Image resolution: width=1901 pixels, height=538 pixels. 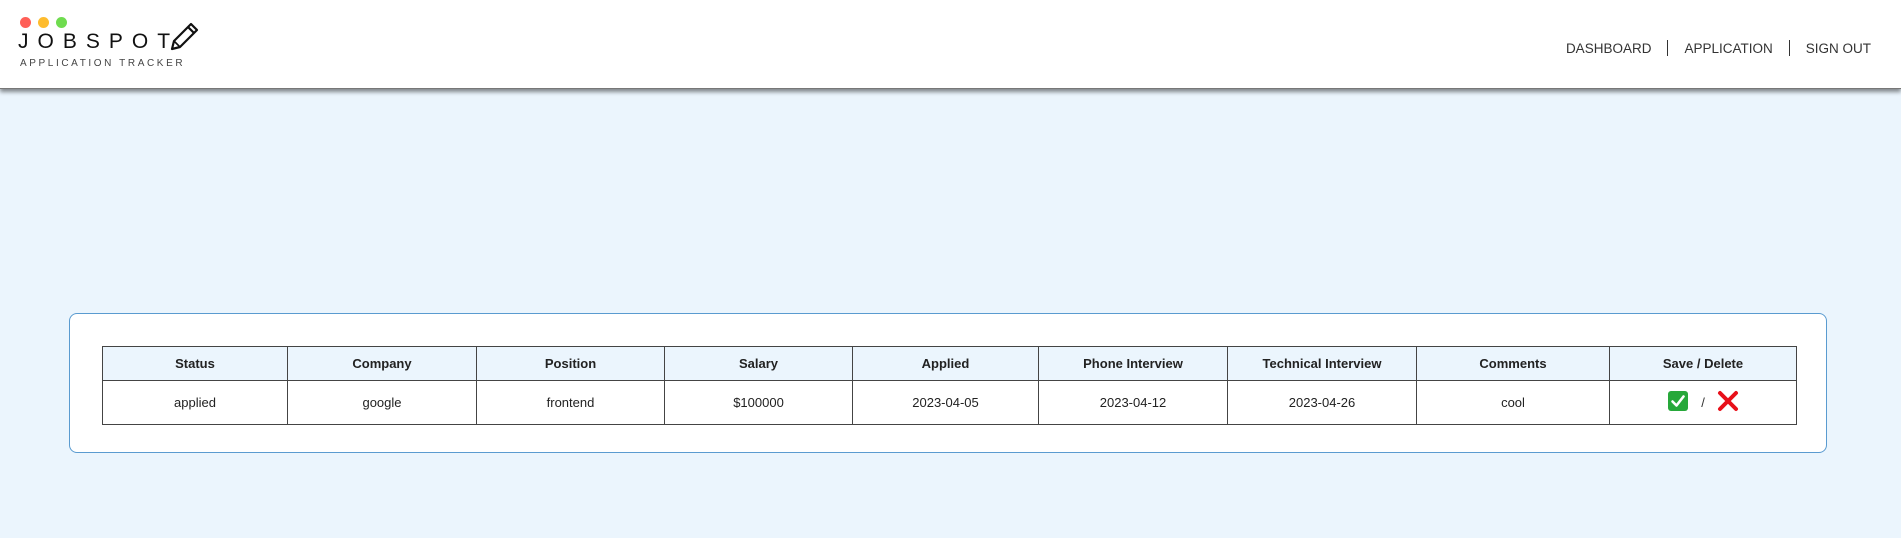 I want to click on nav-application-link: APPLICATION, so click(x=1728, y=48).